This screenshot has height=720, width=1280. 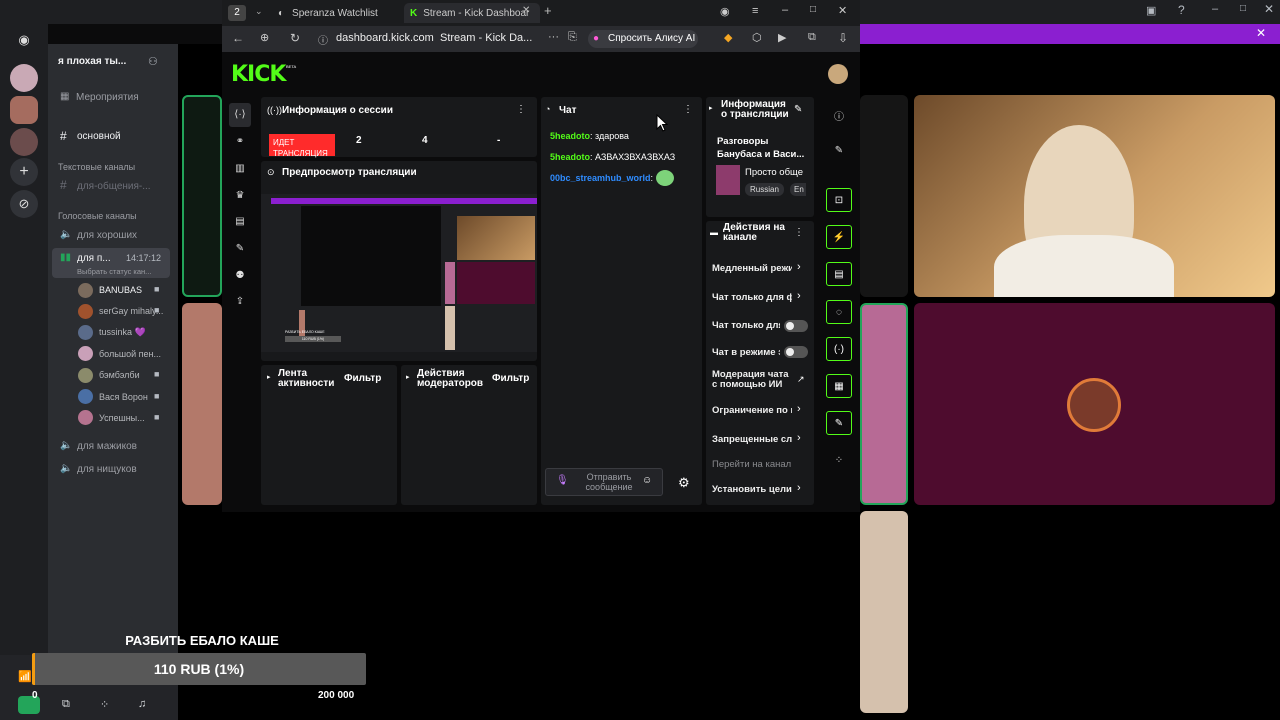 I want to click on voice-user: BANUBAS, so click(x=110, y=290).